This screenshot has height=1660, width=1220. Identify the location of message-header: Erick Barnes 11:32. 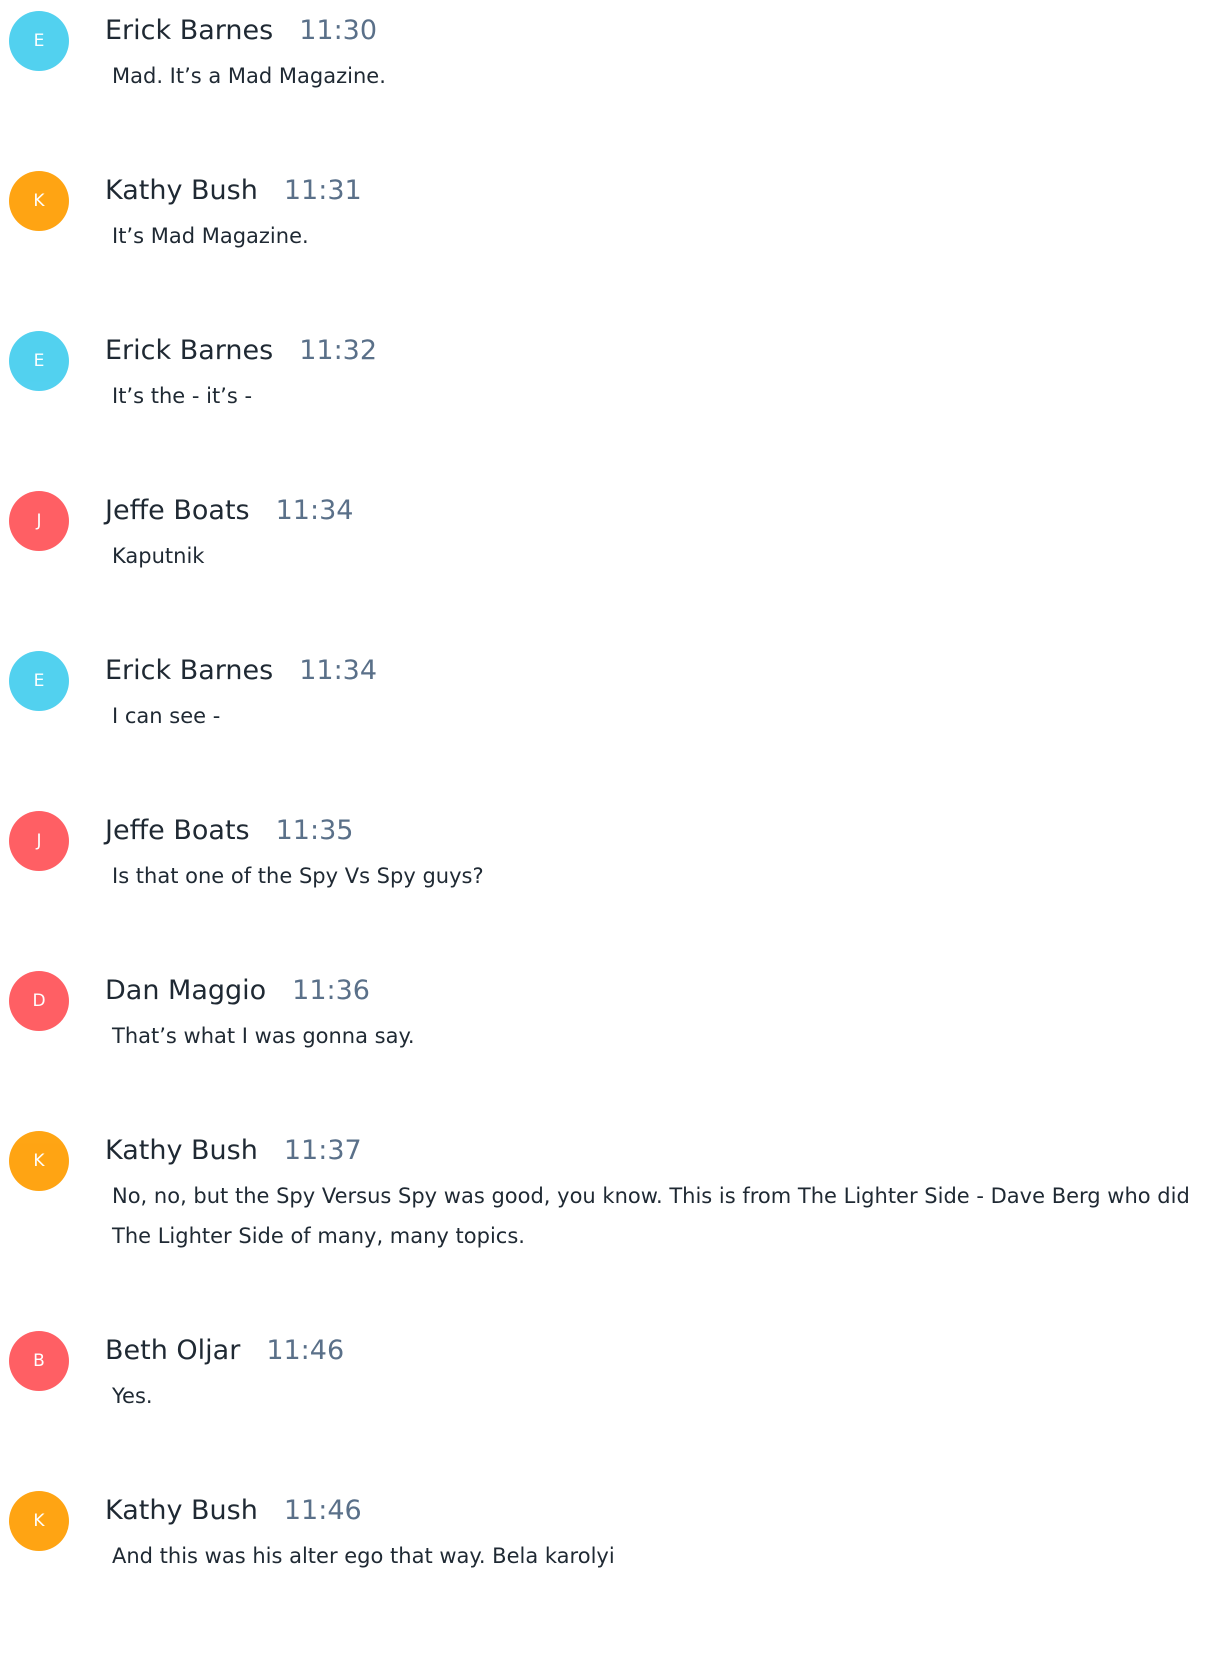
(241, 351).